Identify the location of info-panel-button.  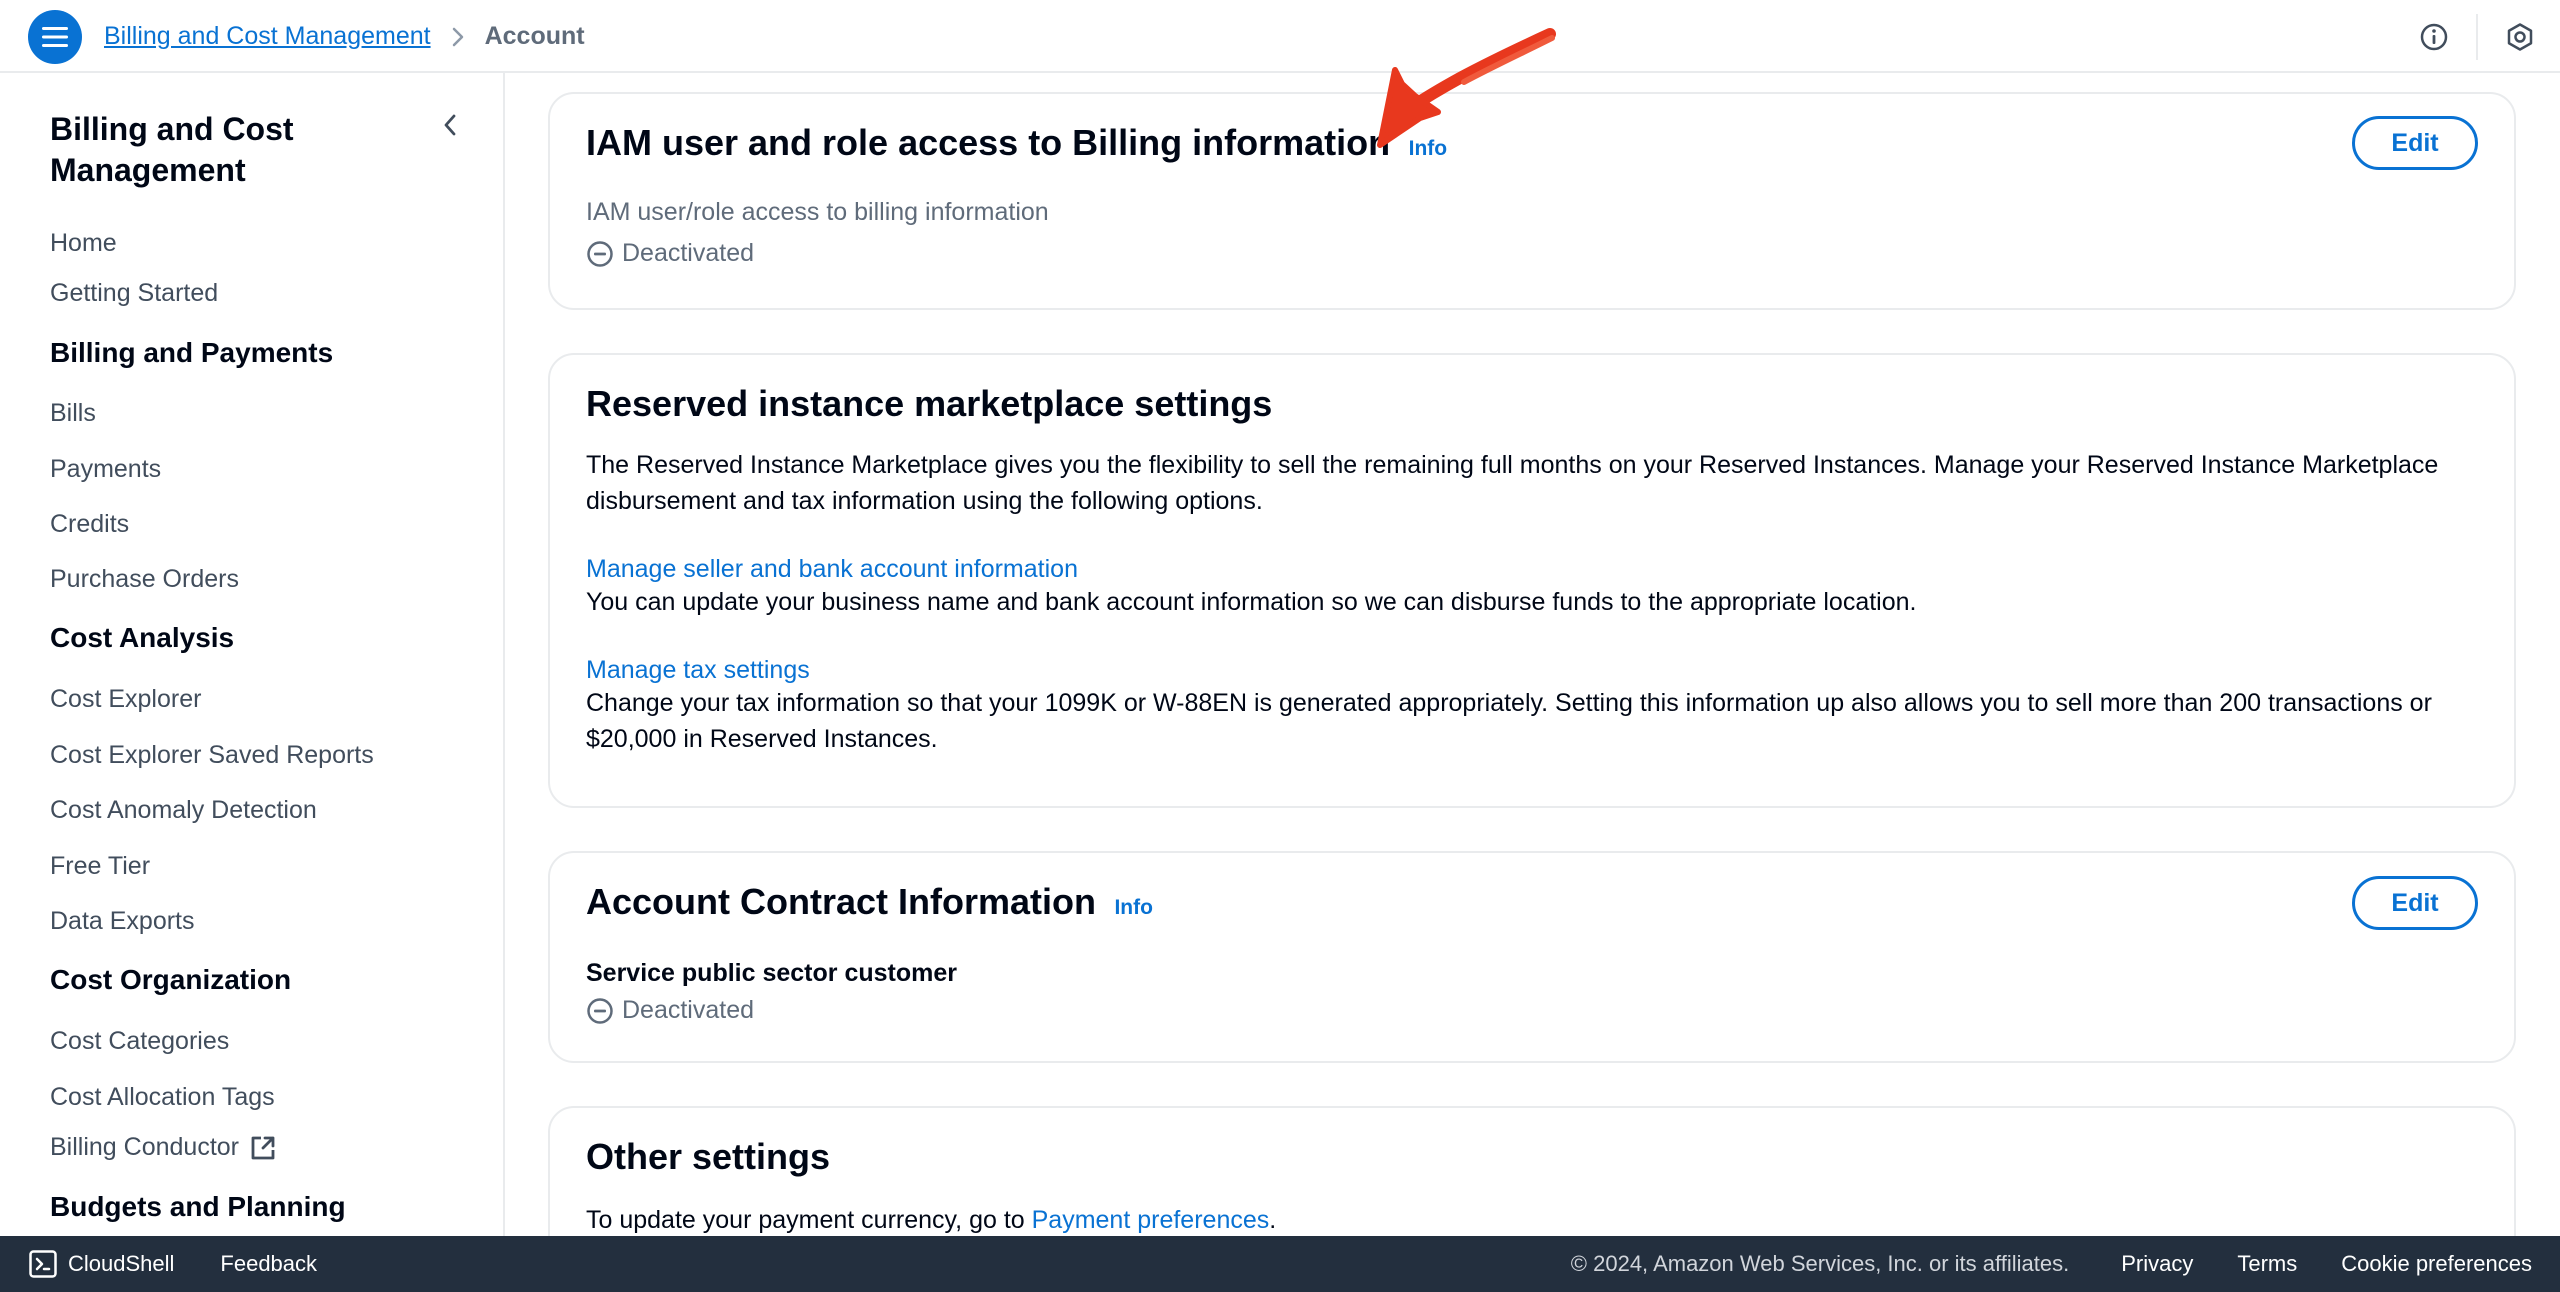
(2434, 37).